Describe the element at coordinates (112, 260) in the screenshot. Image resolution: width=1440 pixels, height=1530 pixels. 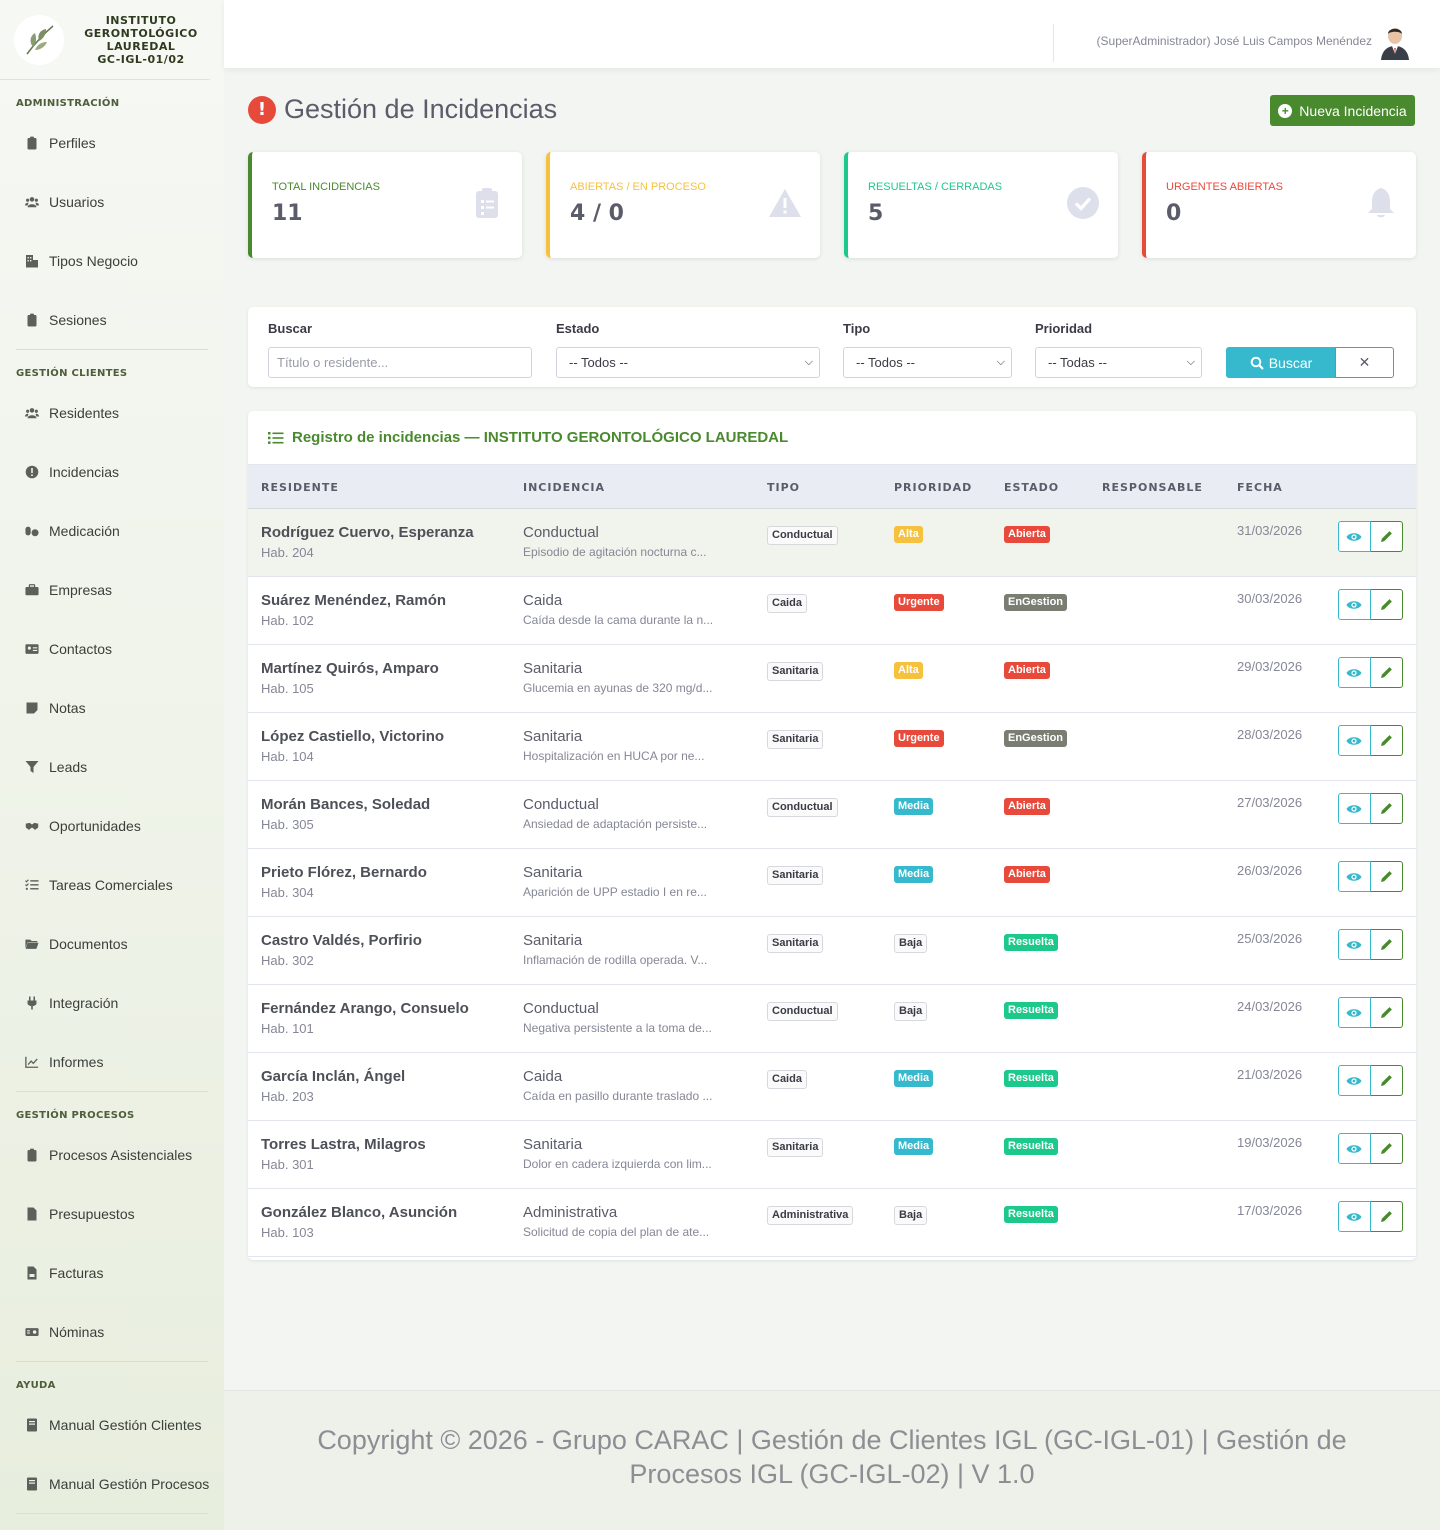
I see `sidebar-item-tipos-negocio: Tipos Negocio` at that location.